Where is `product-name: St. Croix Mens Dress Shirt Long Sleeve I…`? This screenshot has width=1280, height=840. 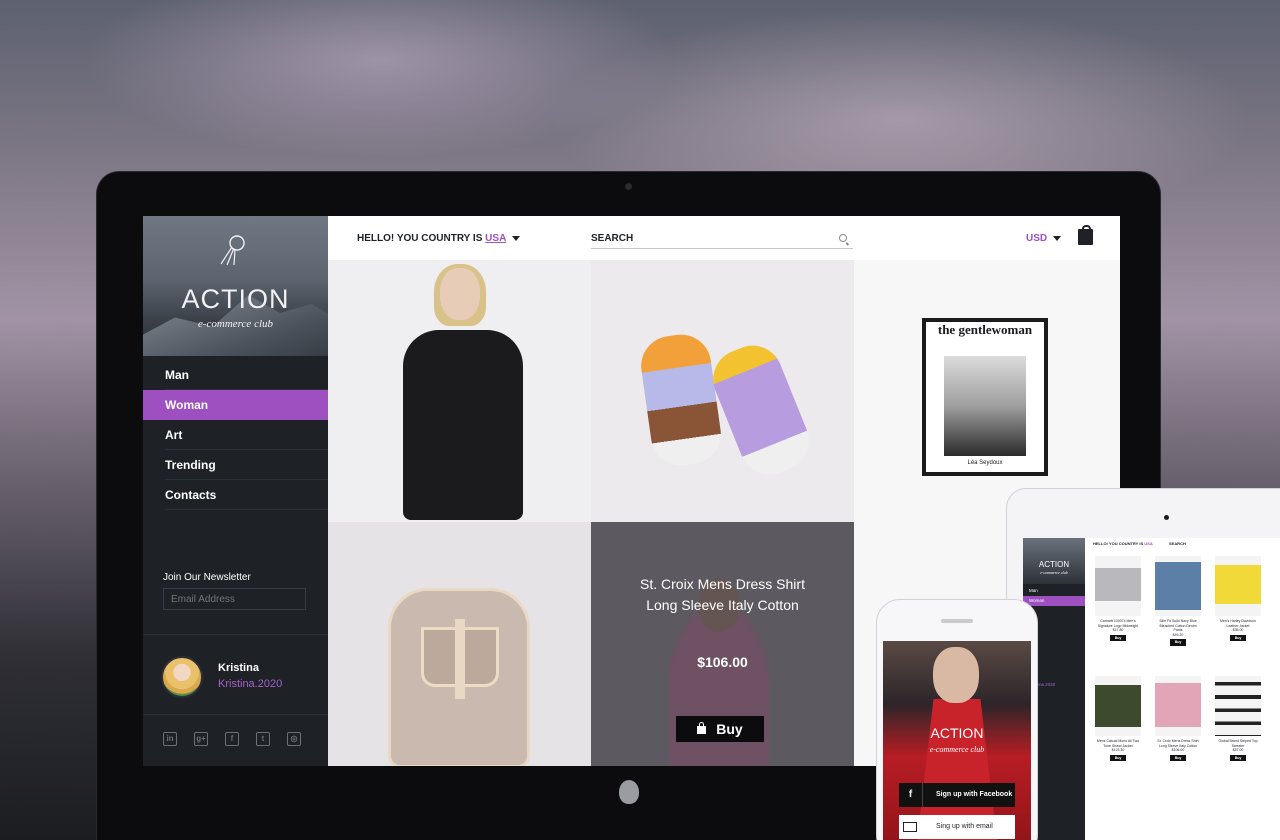
product-name: St. Croix Mens Dress Shirt Long Sleeve I… is located at coordinates (1178, 743).